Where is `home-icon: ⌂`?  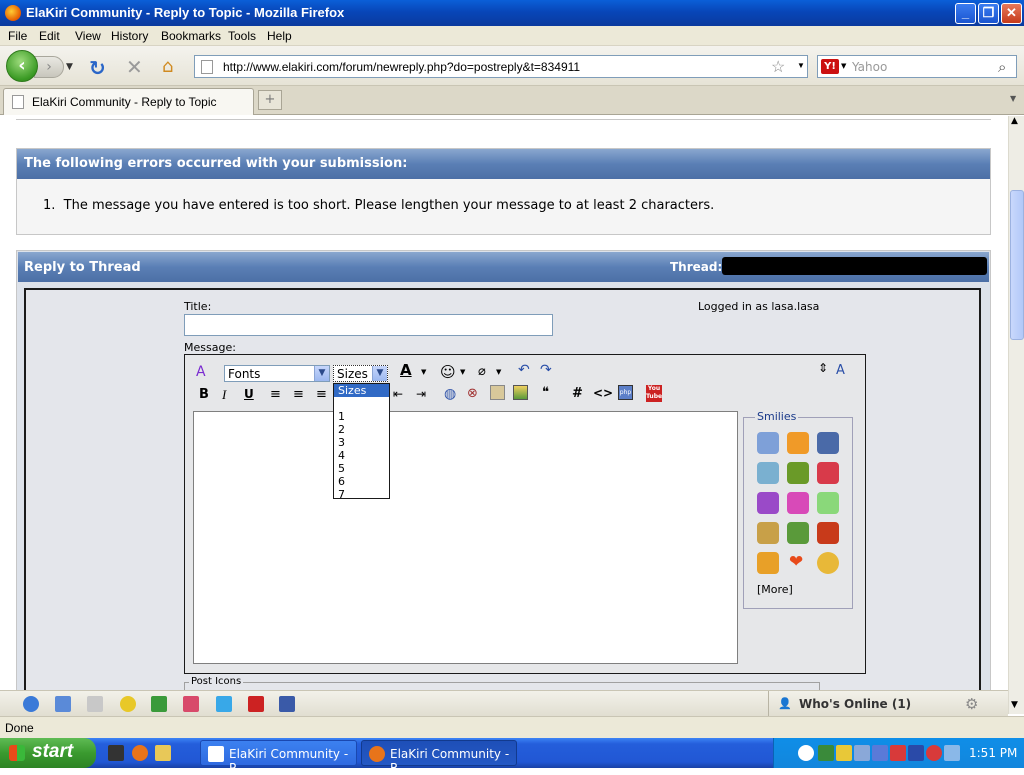 home-icon: ⌂ is located at coordinates (167, 66).